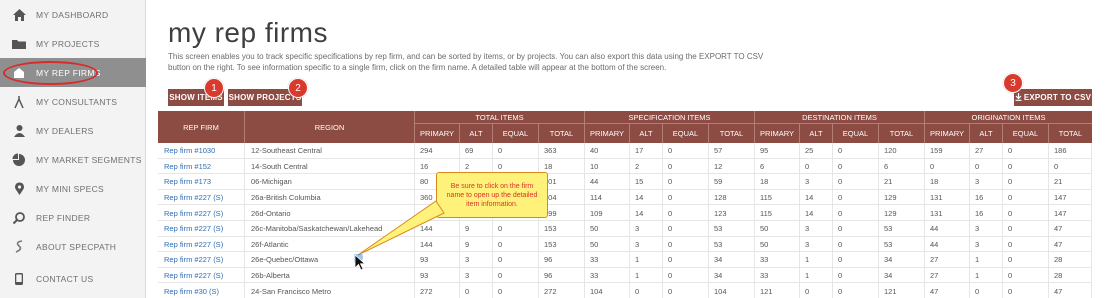 The height and width of the screenshot is (298, 1110). I want to click on sidebar-item-my-market-segments: MY MARKET SEGMENTS, so click(73, 159).